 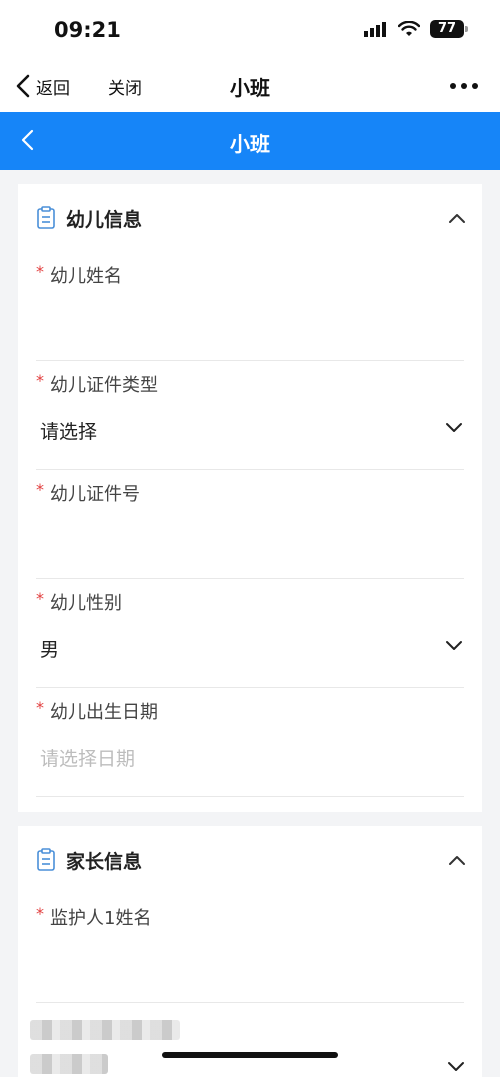 What do you see at coordinates (250, 948) in the screenshot?
I see `guardian1-name-field: * 监护人1姓名` at bounding box center [250, 948].